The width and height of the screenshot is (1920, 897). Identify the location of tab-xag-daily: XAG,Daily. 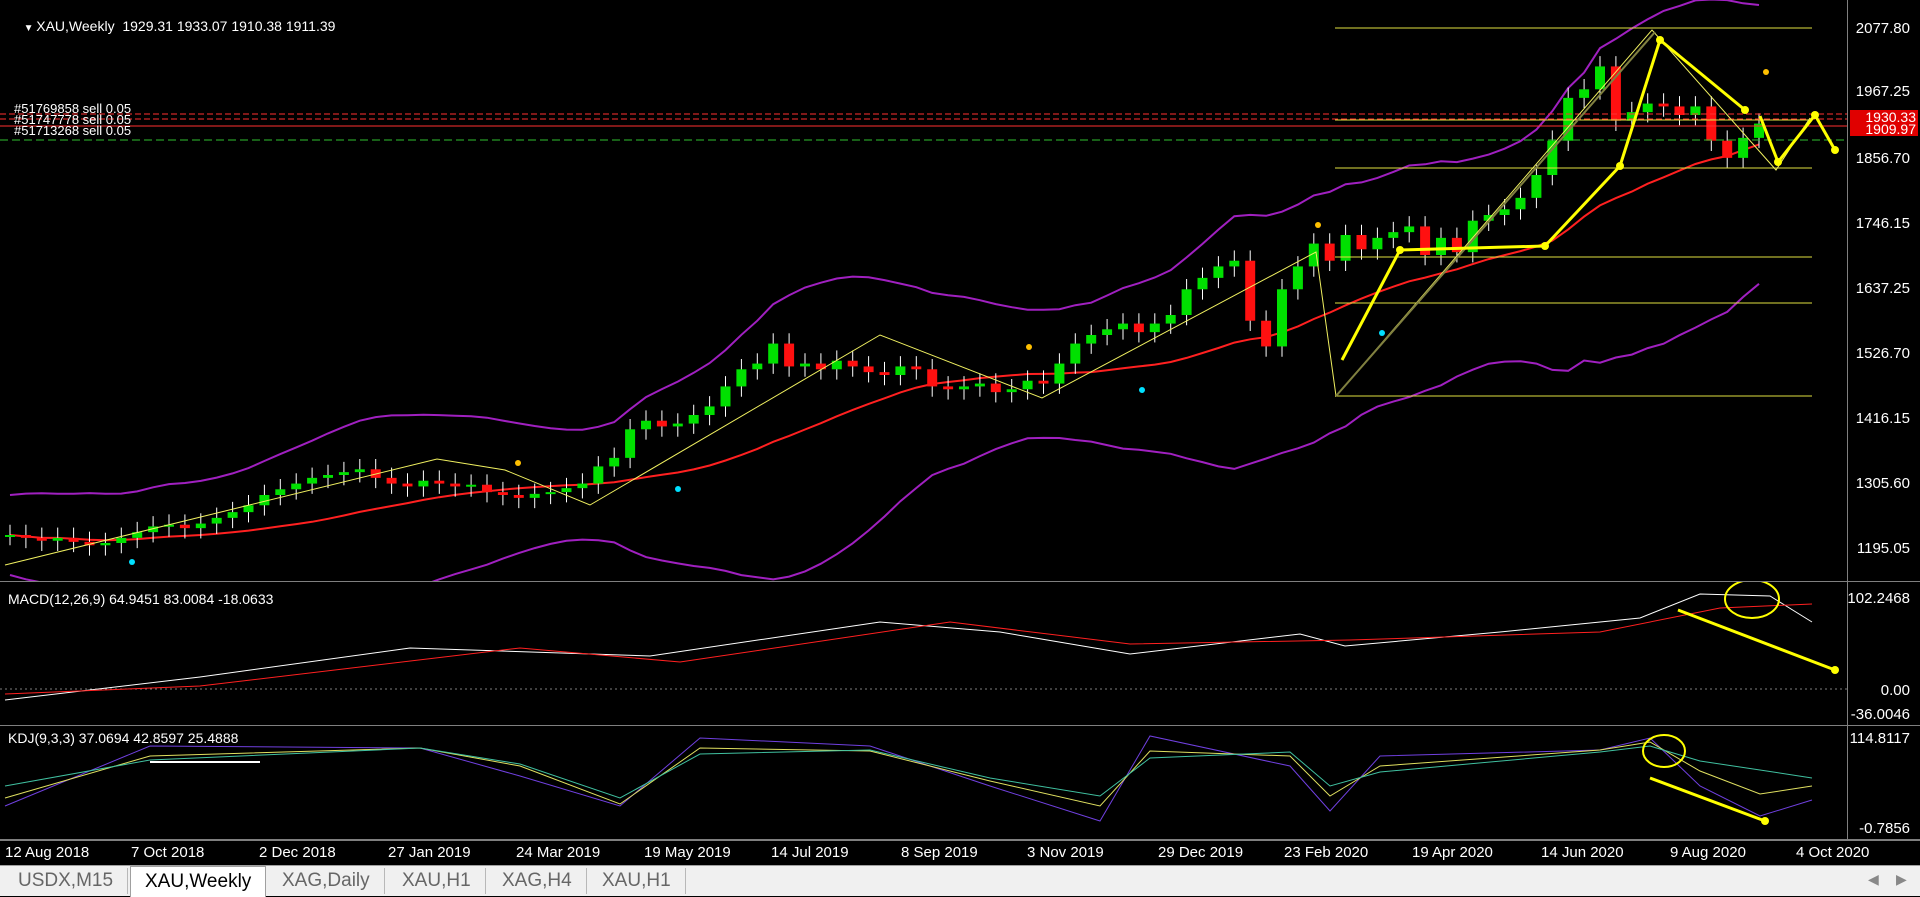
(326, 881).